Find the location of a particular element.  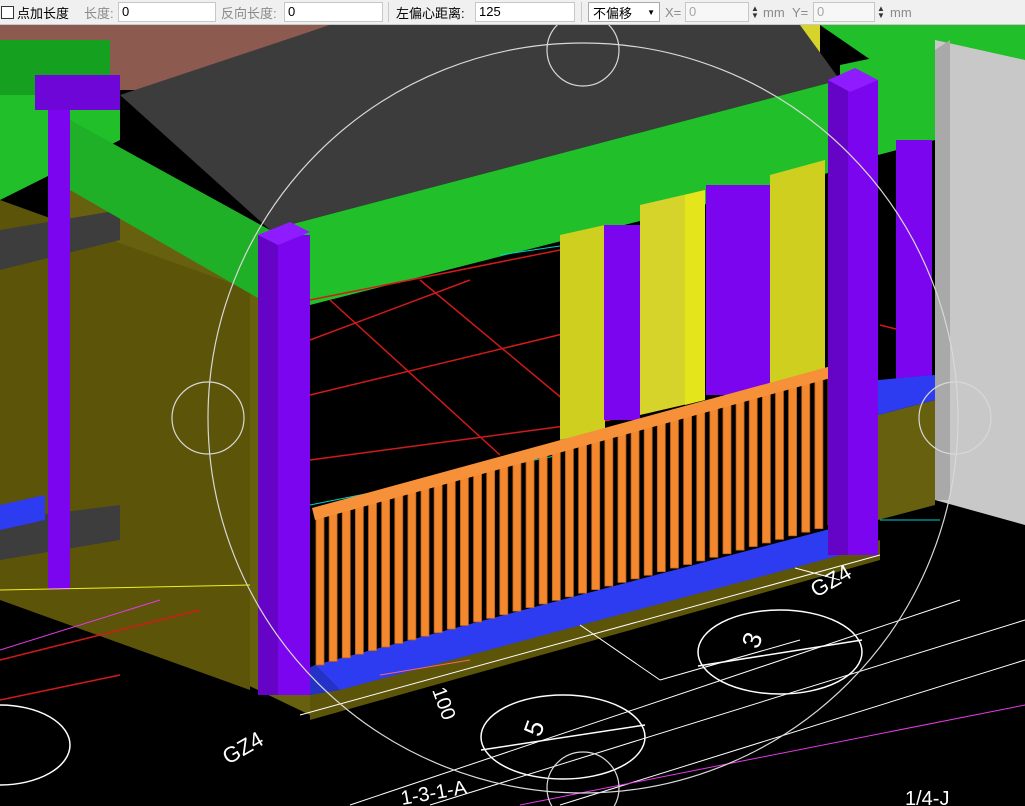

left-offset-input: 125 is located at coordinates (525, 12).